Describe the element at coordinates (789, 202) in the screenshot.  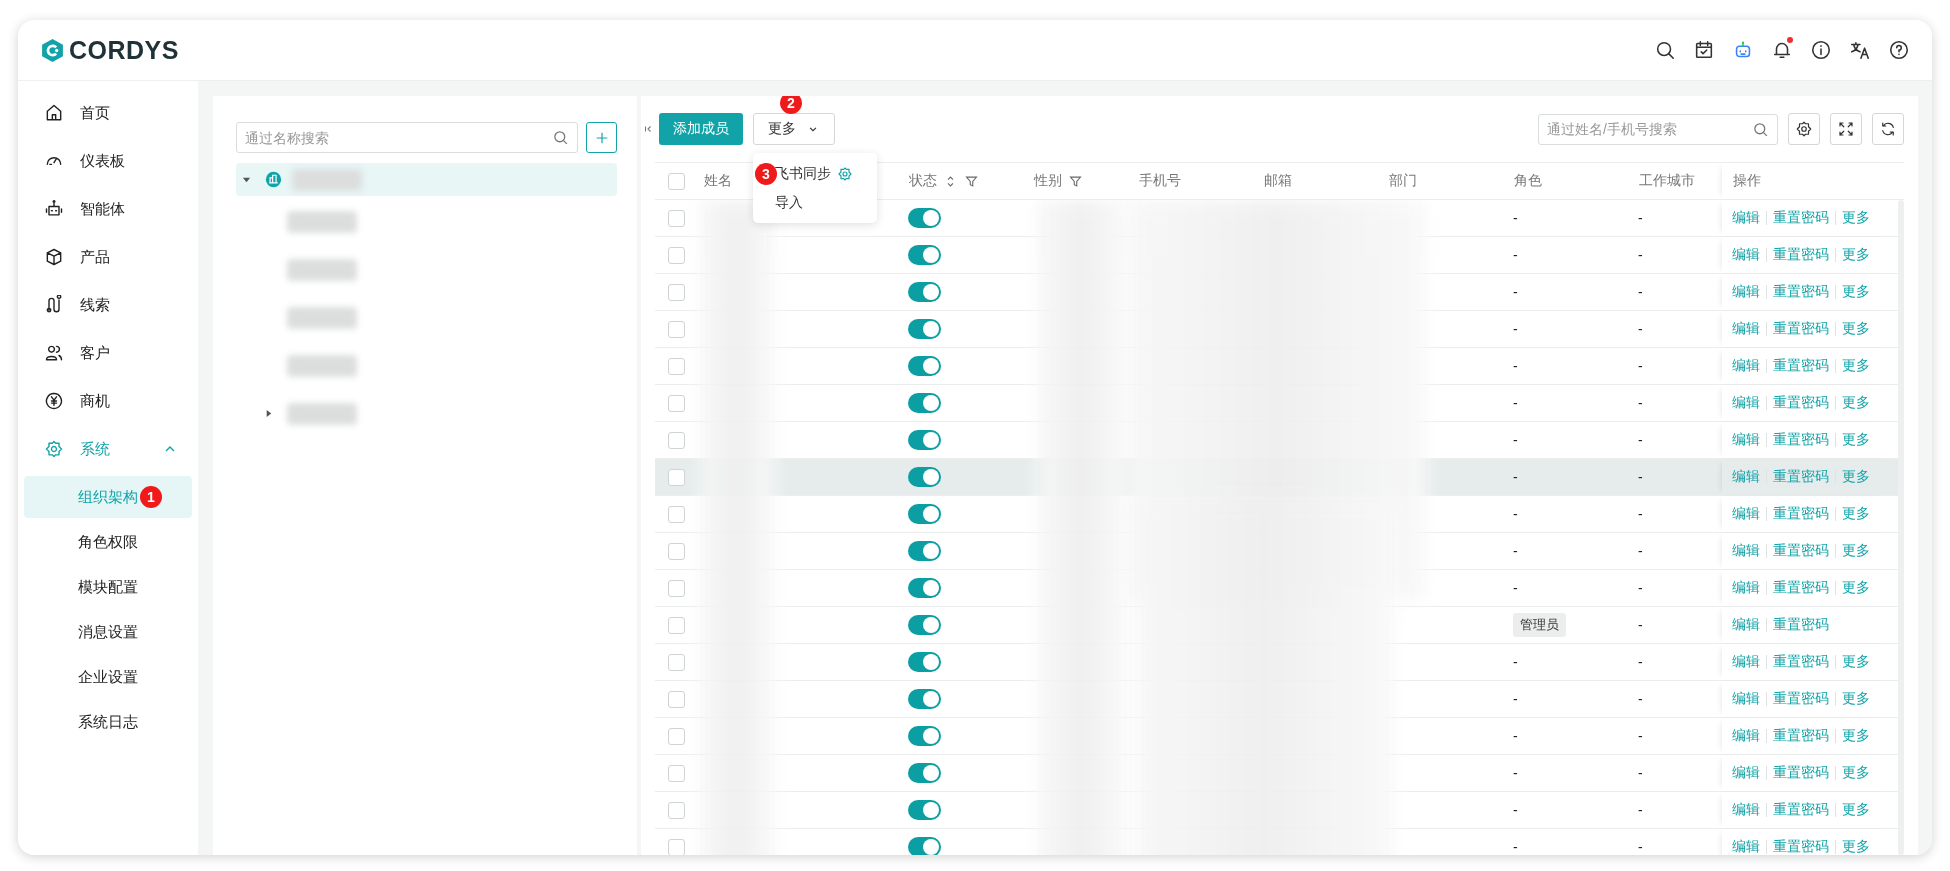
I see `menu-item: 导入` at that location.